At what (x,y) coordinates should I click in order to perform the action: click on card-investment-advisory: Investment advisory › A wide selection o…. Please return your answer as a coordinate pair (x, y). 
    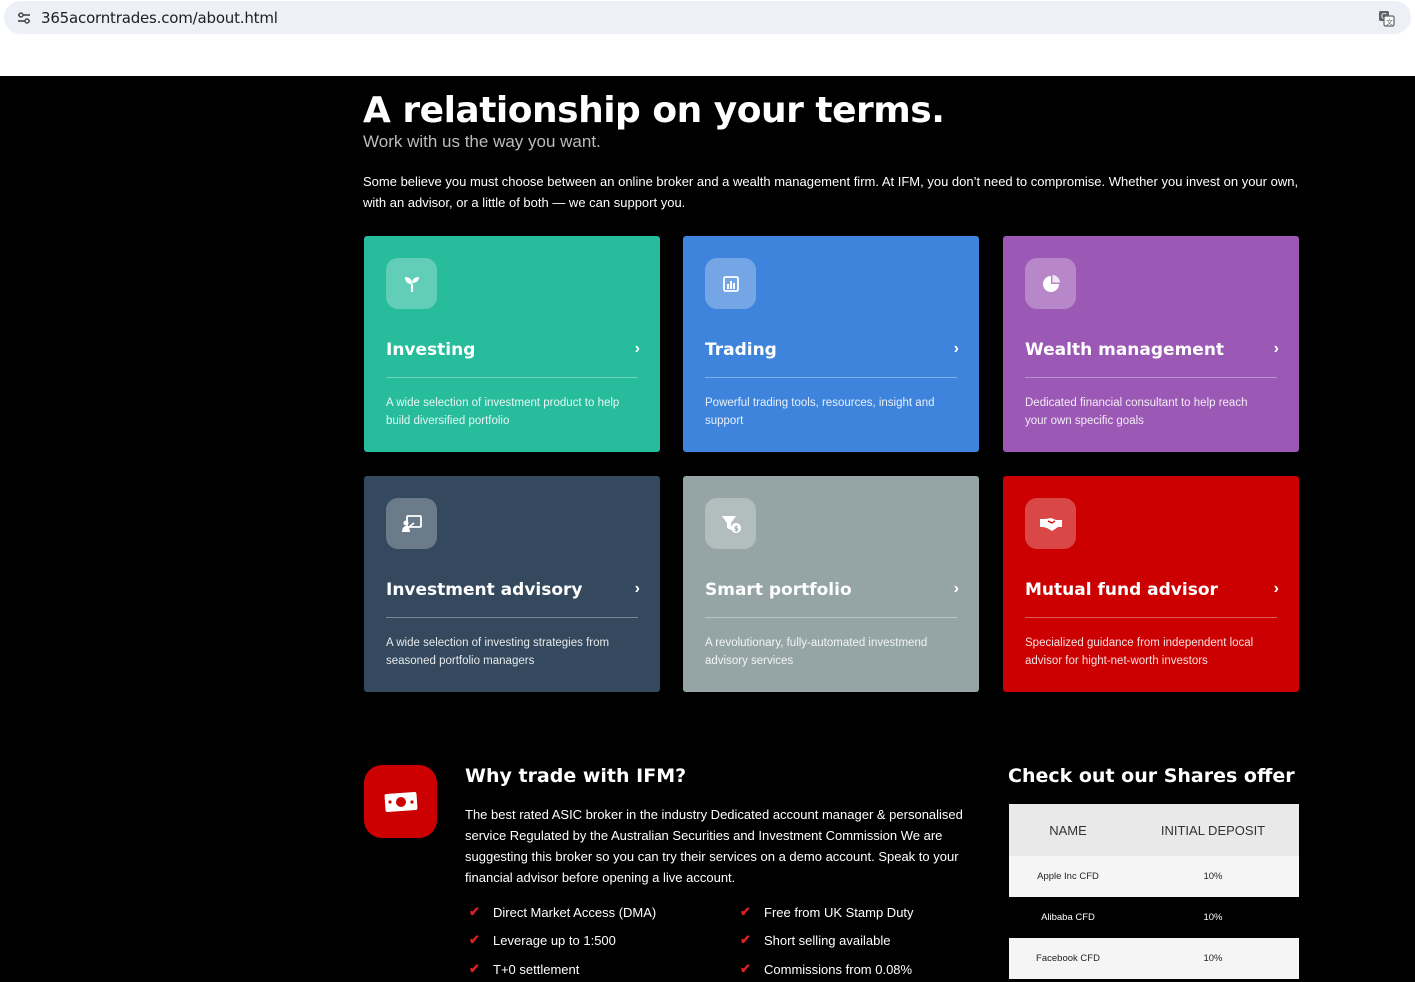
    Looking at the image, I should click on (512, 584).